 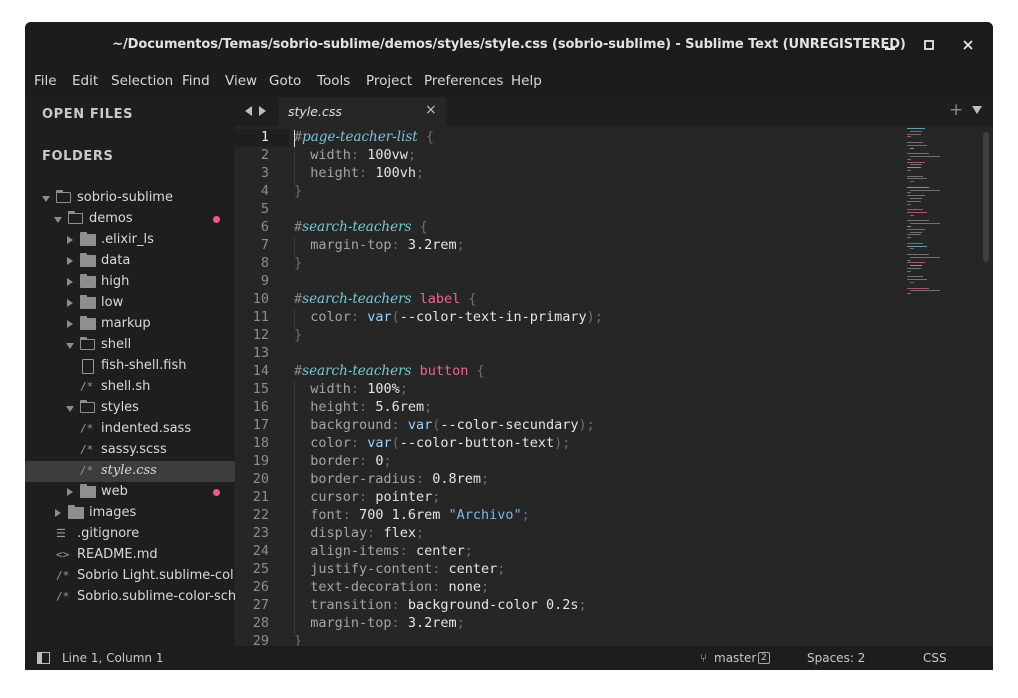 What do you see at coordinates (333, 81) in the screenshot?
I see `menu-tools: Tools` at bounding box center [333, 81].